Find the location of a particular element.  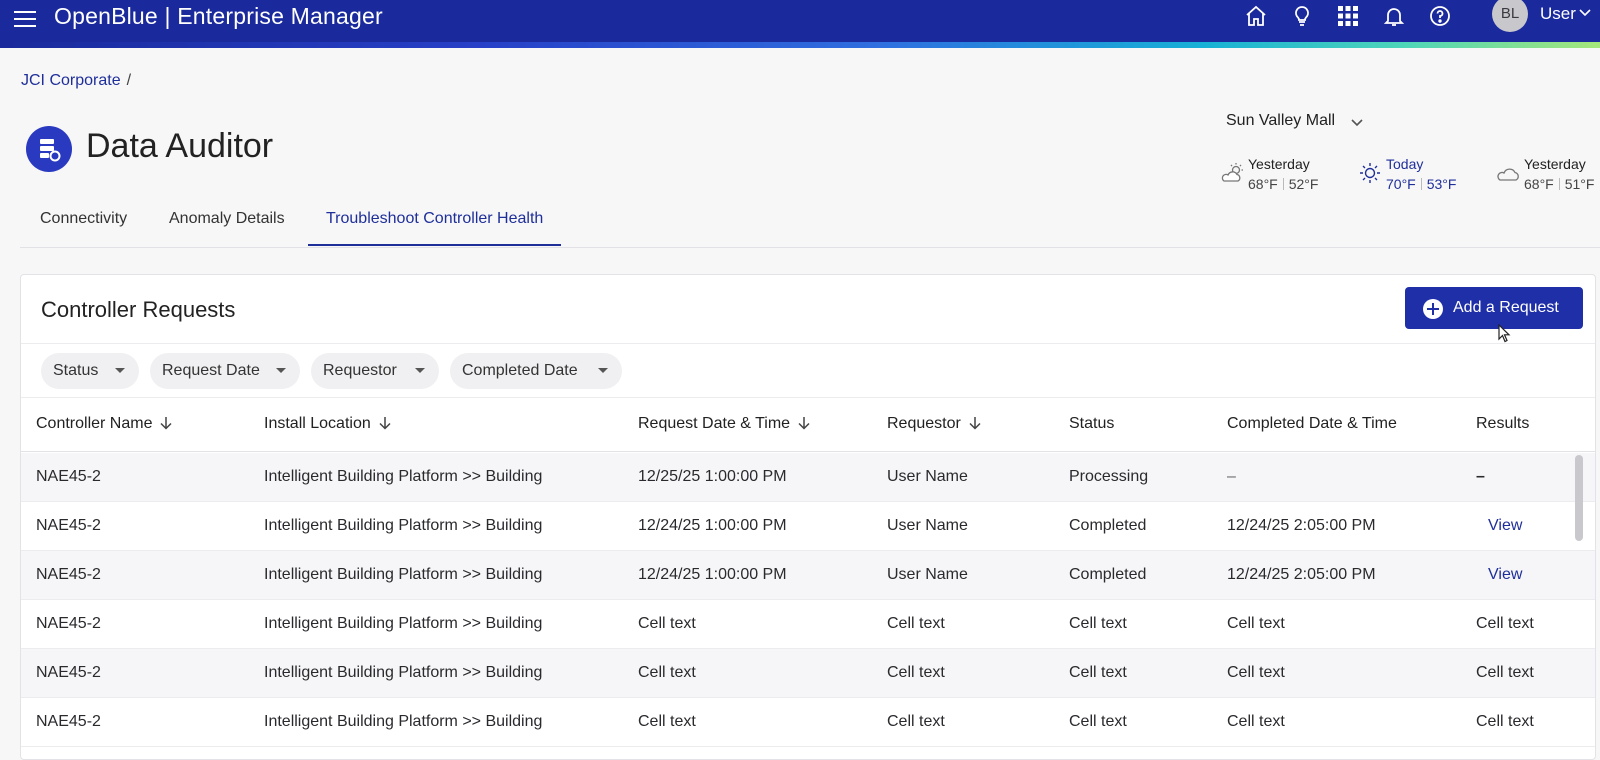

column-label: Controller Name is located at coordinates (94, 423).